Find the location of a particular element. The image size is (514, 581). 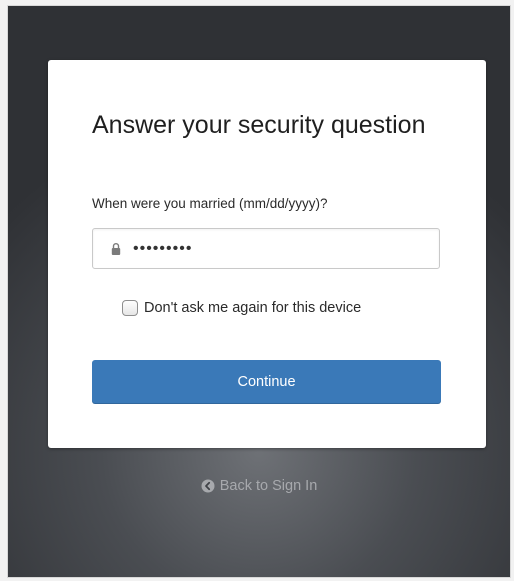

answer-input is located at coordinates (283, 248).